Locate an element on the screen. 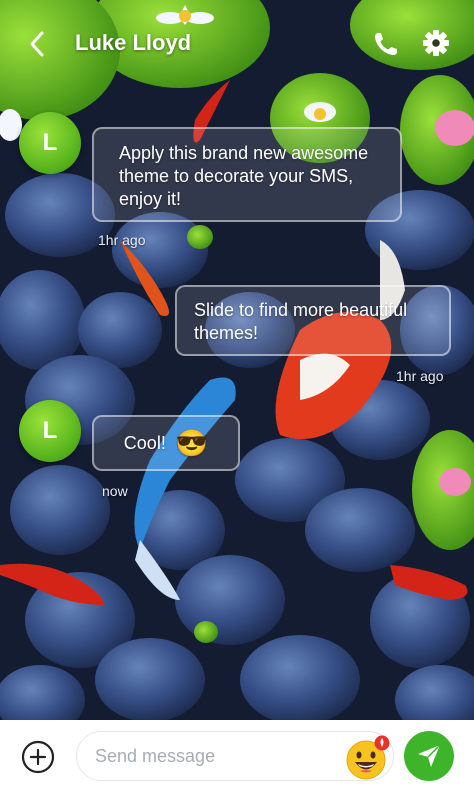  paper-plane-icon is located at coordinates (429, 755).